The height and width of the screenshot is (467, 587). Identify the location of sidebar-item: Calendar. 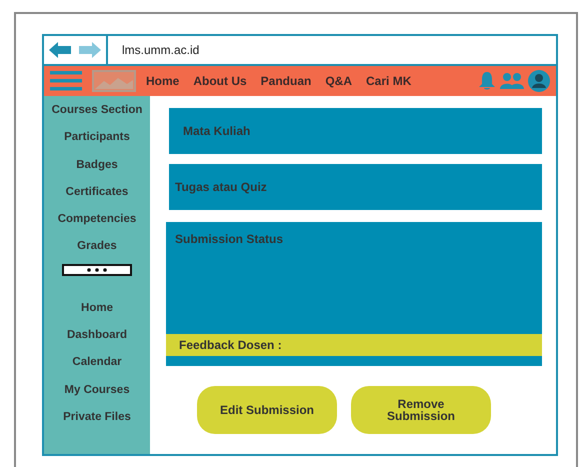
(97, 368).